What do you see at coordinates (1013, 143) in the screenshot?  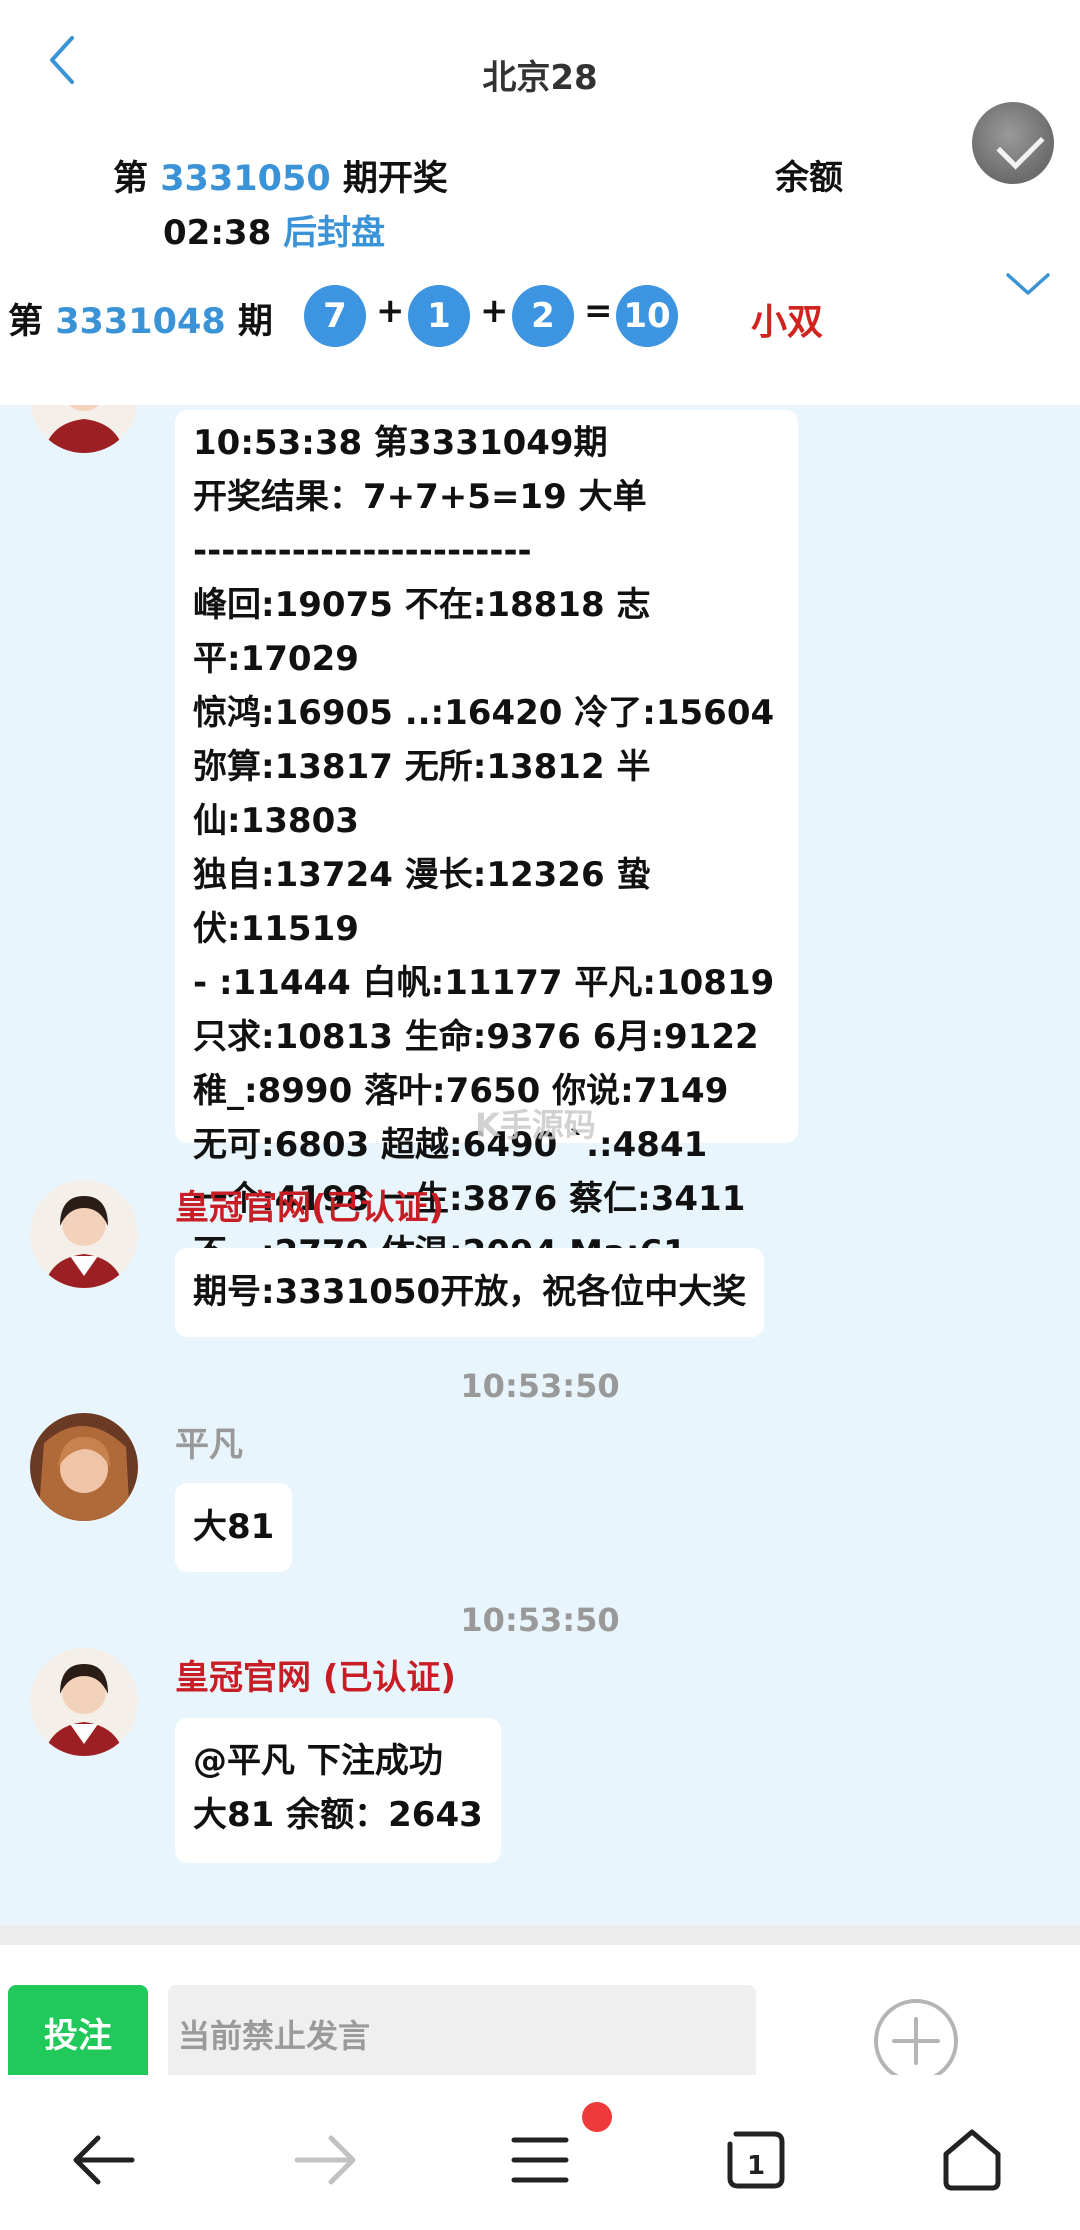 I see `user-avatar` at bounding box center [1013, 143].